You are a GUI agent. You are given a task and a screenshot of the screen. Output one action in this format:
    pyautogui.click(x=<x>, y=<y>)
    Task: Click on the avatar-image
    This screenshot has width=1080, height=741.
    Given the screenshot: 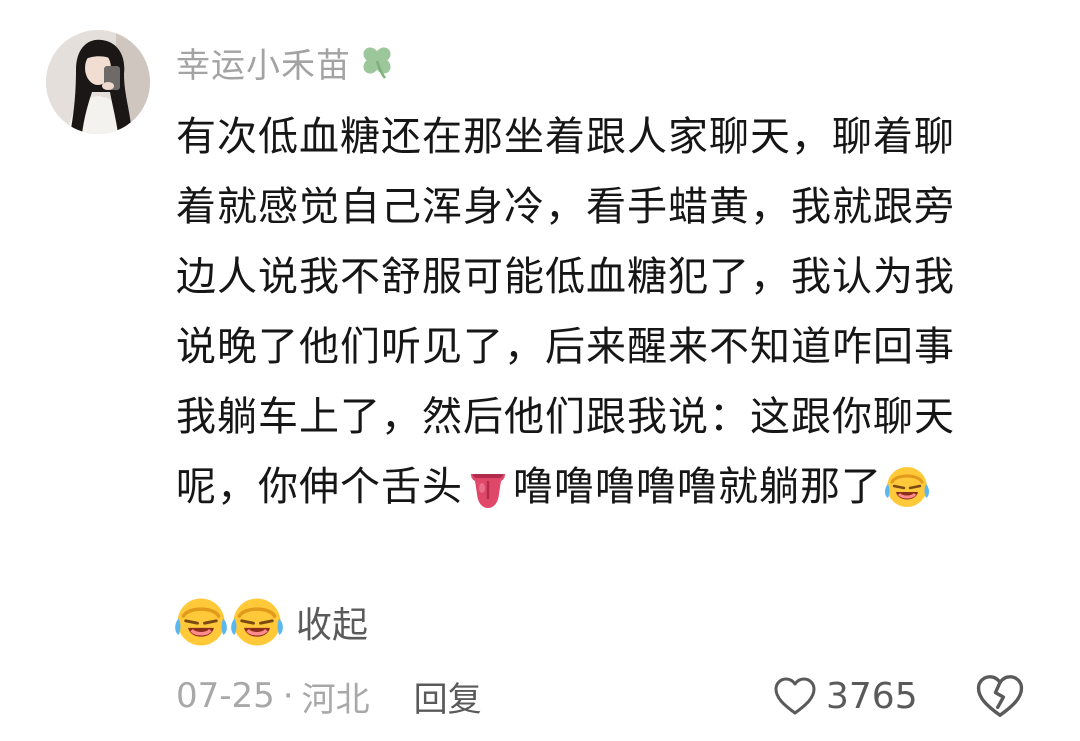 What is the action you would take?
    pyautogui.click(x=98, y=82)
    